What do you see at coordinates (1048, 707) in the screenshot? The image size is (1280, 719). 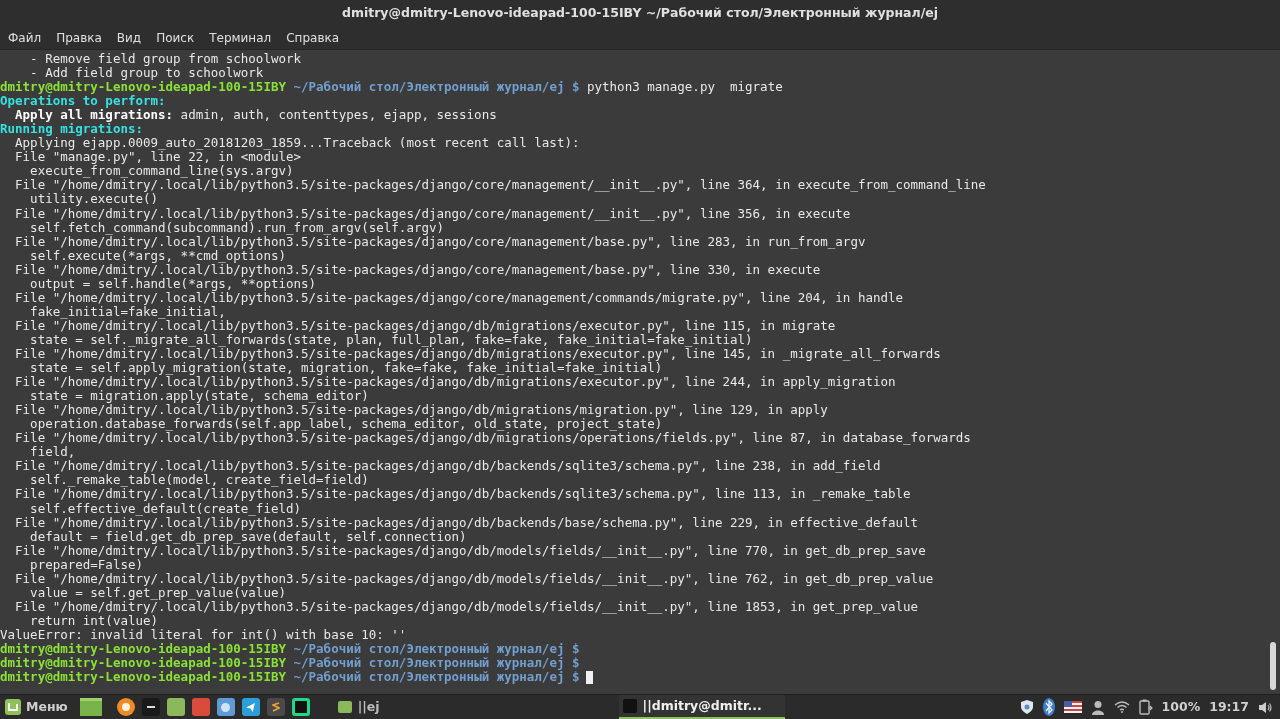 I see `bluetooth-icon` at bounding box center [1048, 707].